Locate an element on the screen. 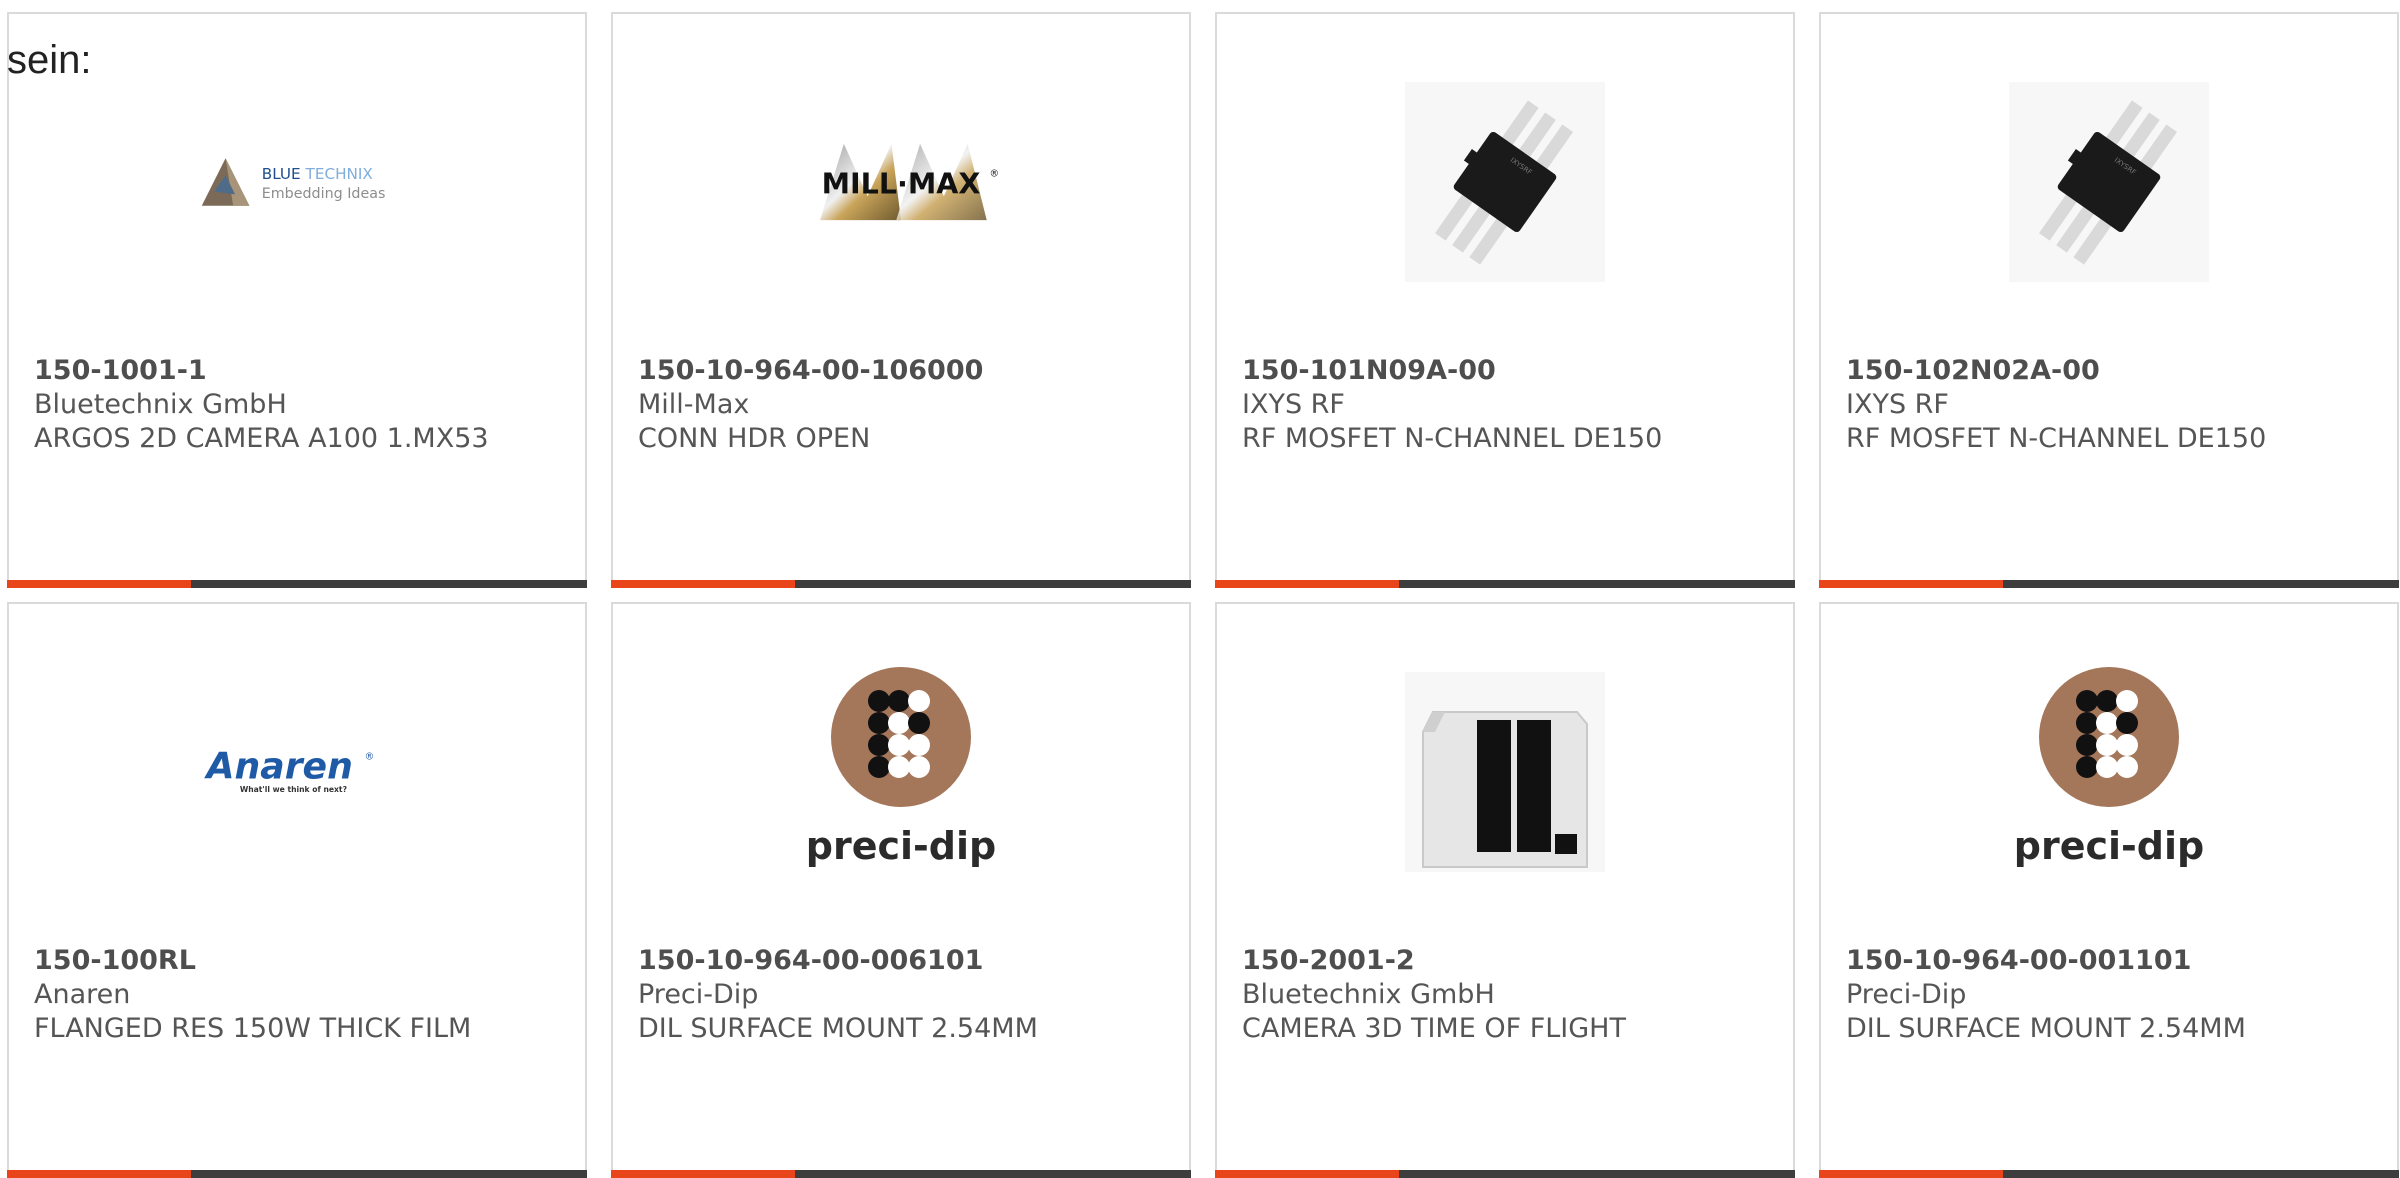 The width and height of the screenshot is (2400, 1178). svg-text: Embedding Ideas is located at coordinates (324, 194).